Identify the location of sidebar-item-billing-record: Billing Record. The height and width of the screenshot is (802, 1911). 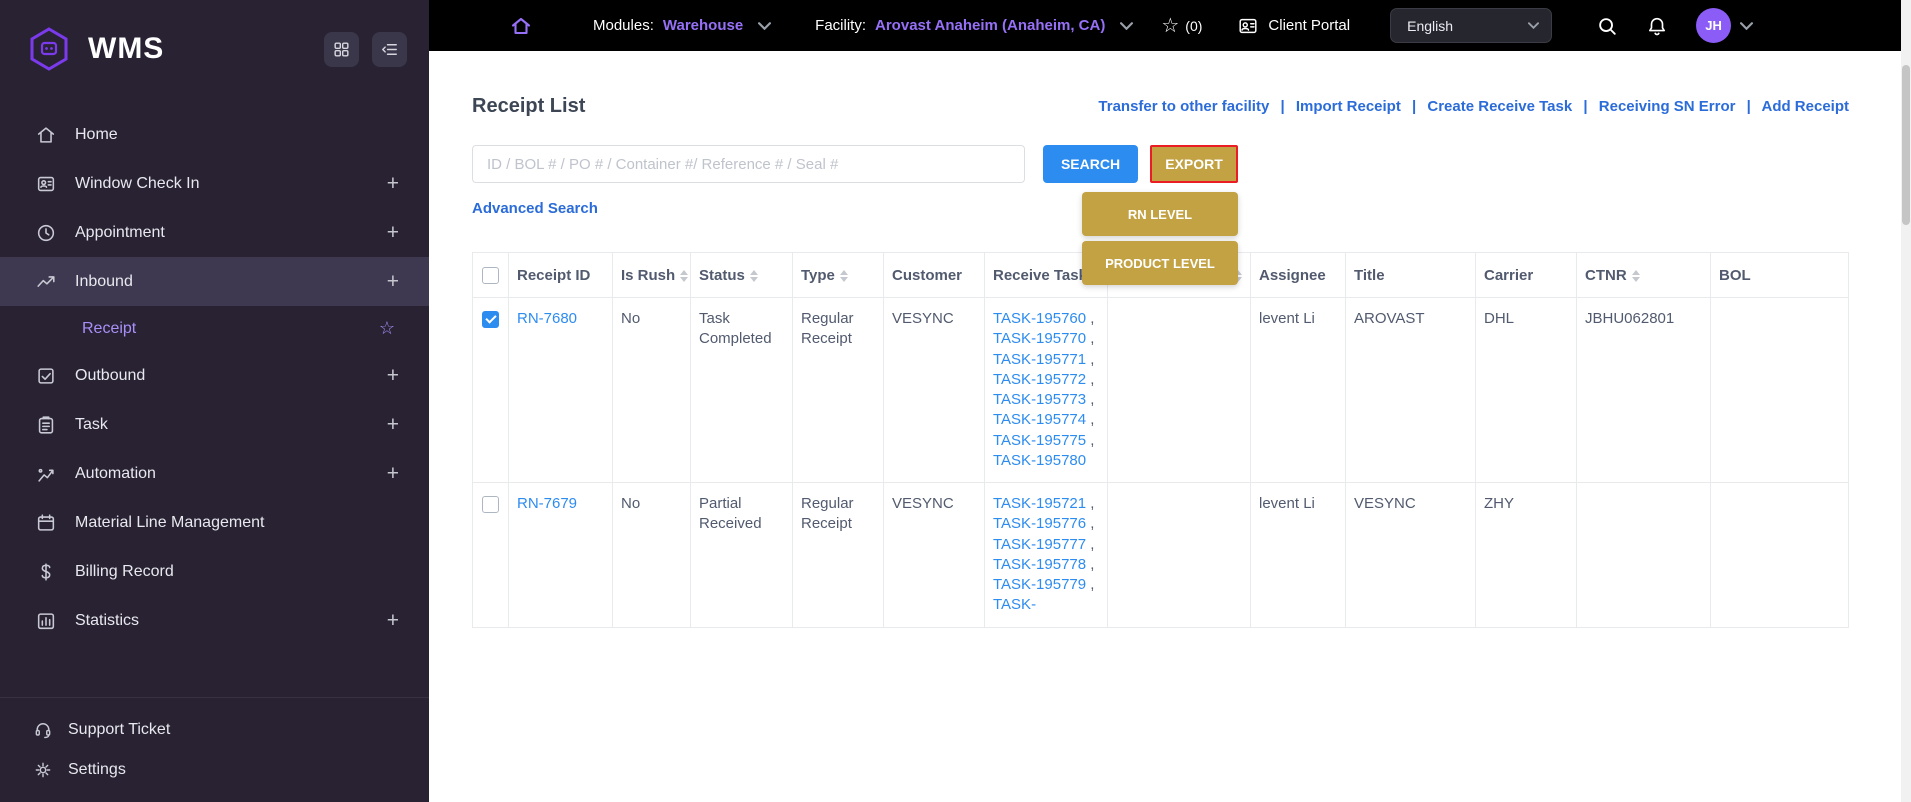
(214, 571).